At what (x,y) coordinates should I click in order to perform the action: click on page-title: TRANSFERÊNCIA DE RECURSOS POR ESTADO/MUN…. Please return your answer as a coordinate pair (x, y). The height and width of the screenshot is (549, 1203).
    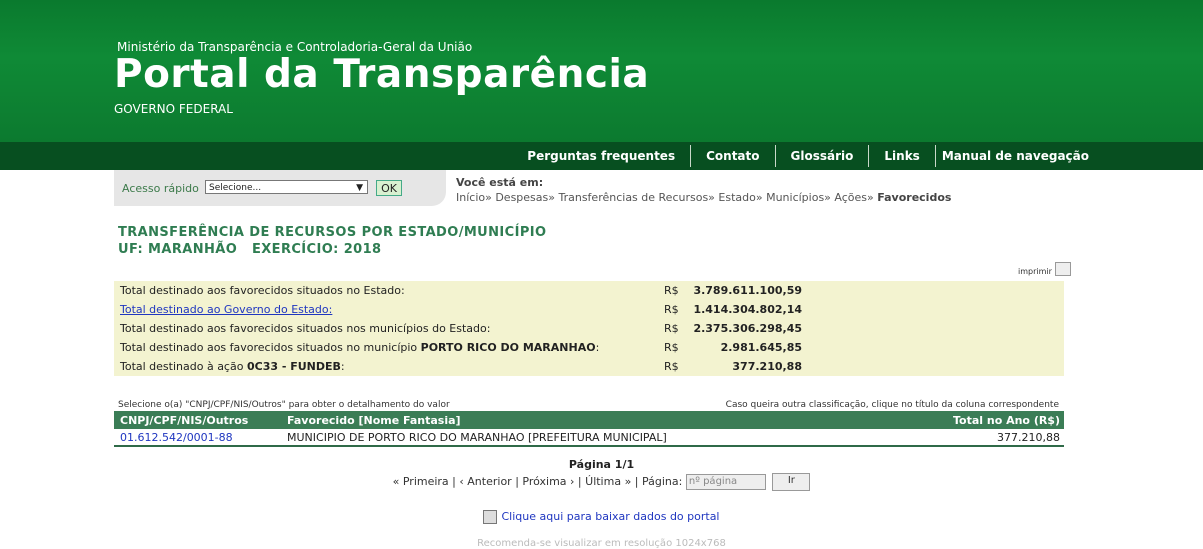
    Looking at the image, I should click on (332, 232).